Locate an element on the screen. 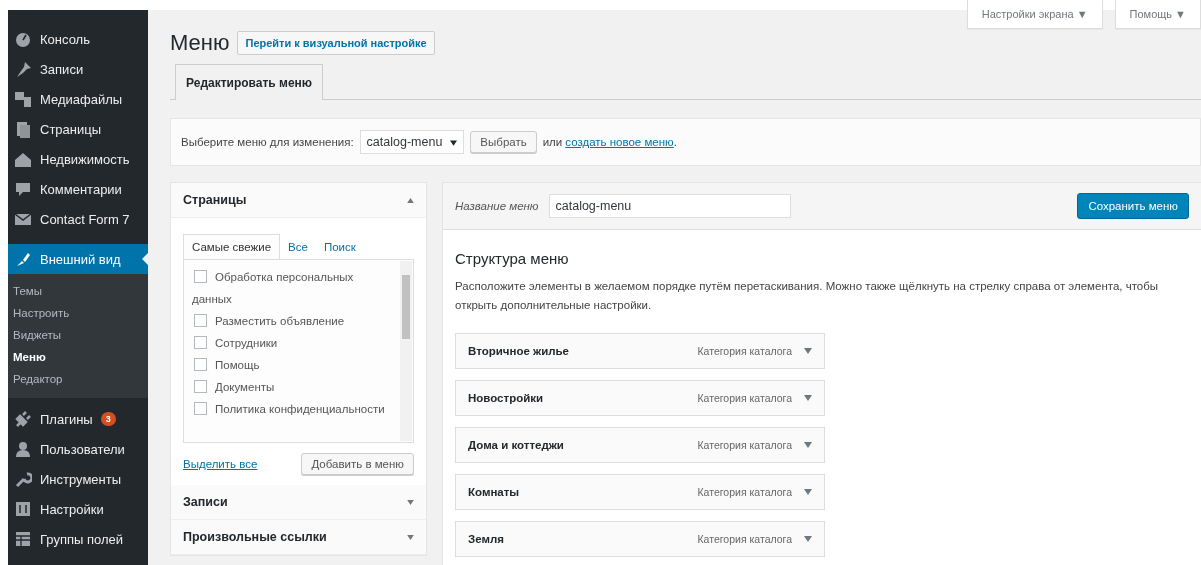 This screenshot has height=565, width=1201. page-title: Меню is located at coordinates (200, 43).